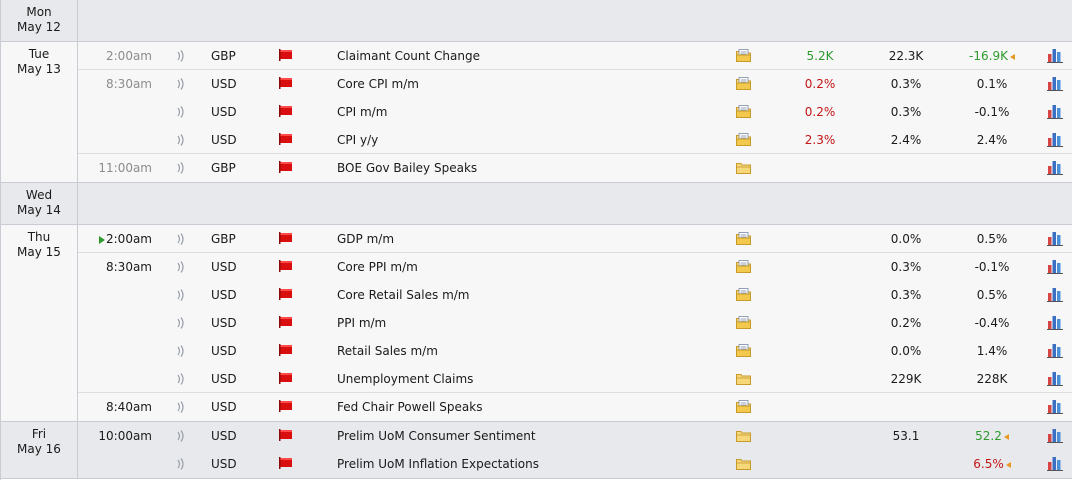 Image resolution: width=1072 pixels, height=480 pixels. What do you see at coordinates (575, 267) in the screenshot?
I see `event-row: 8:30am USD Core PPI m/m 0.3% -0.1%` at bounding box center [575, 267].